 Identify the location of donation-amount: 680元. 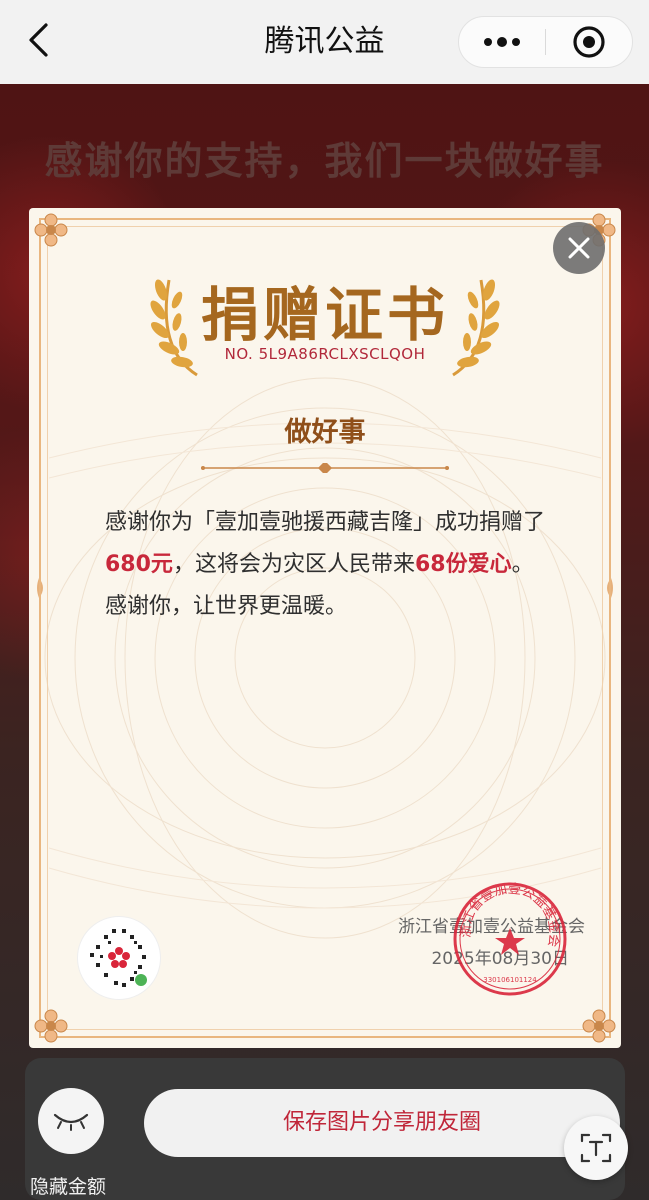
(139, 564).